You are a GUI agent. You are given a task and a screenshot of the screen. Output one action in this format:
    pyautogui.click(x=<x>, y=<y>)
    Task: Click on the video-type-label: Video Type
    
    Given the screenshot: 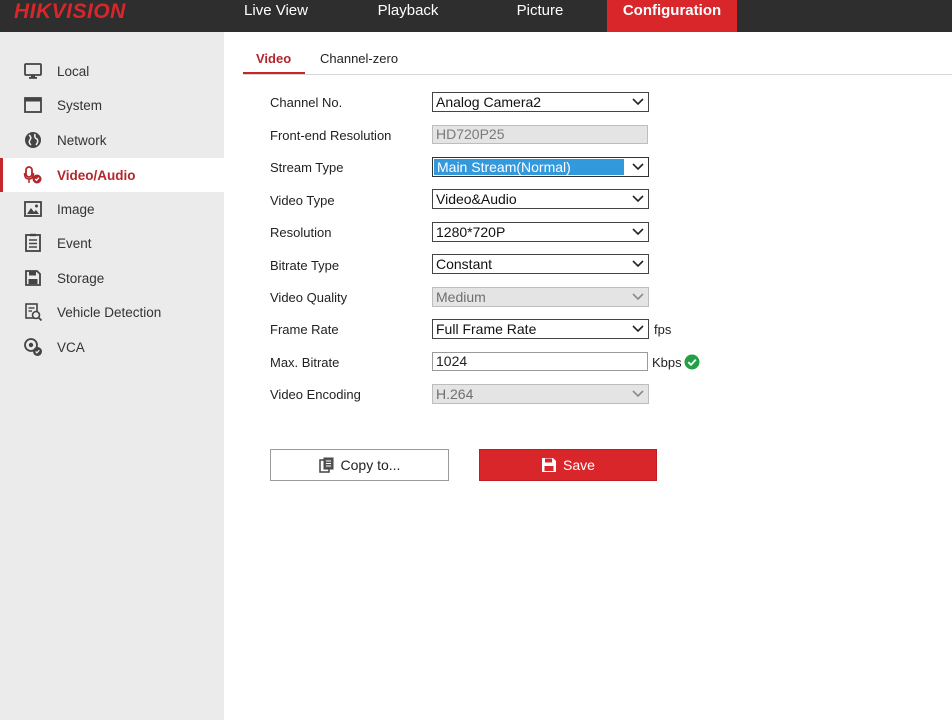 What is the action you would take?
    pyautogui.click(x=302, y=200)
    